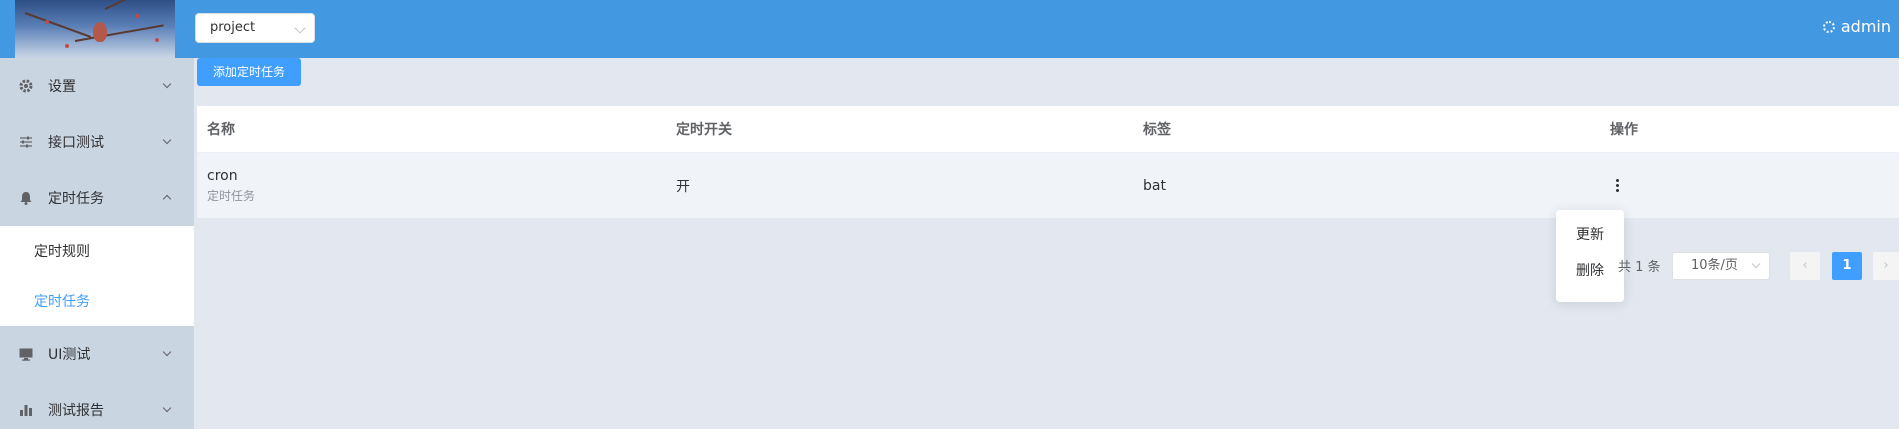 This screenshot has height=429, width=1899. What do you see at coordinates (1590, 278) in the screenshot?
I see `menu-item-delete: 删除` at bounding box center [1590, 278].